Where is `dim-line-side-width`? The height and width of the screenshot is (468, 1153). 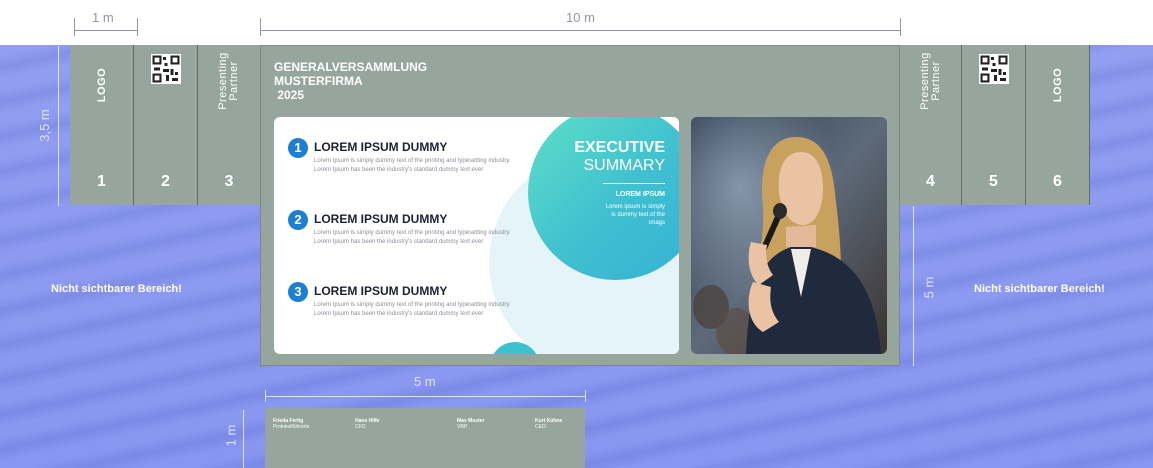 dim-line-side-width is located at coordinates (105, 30).